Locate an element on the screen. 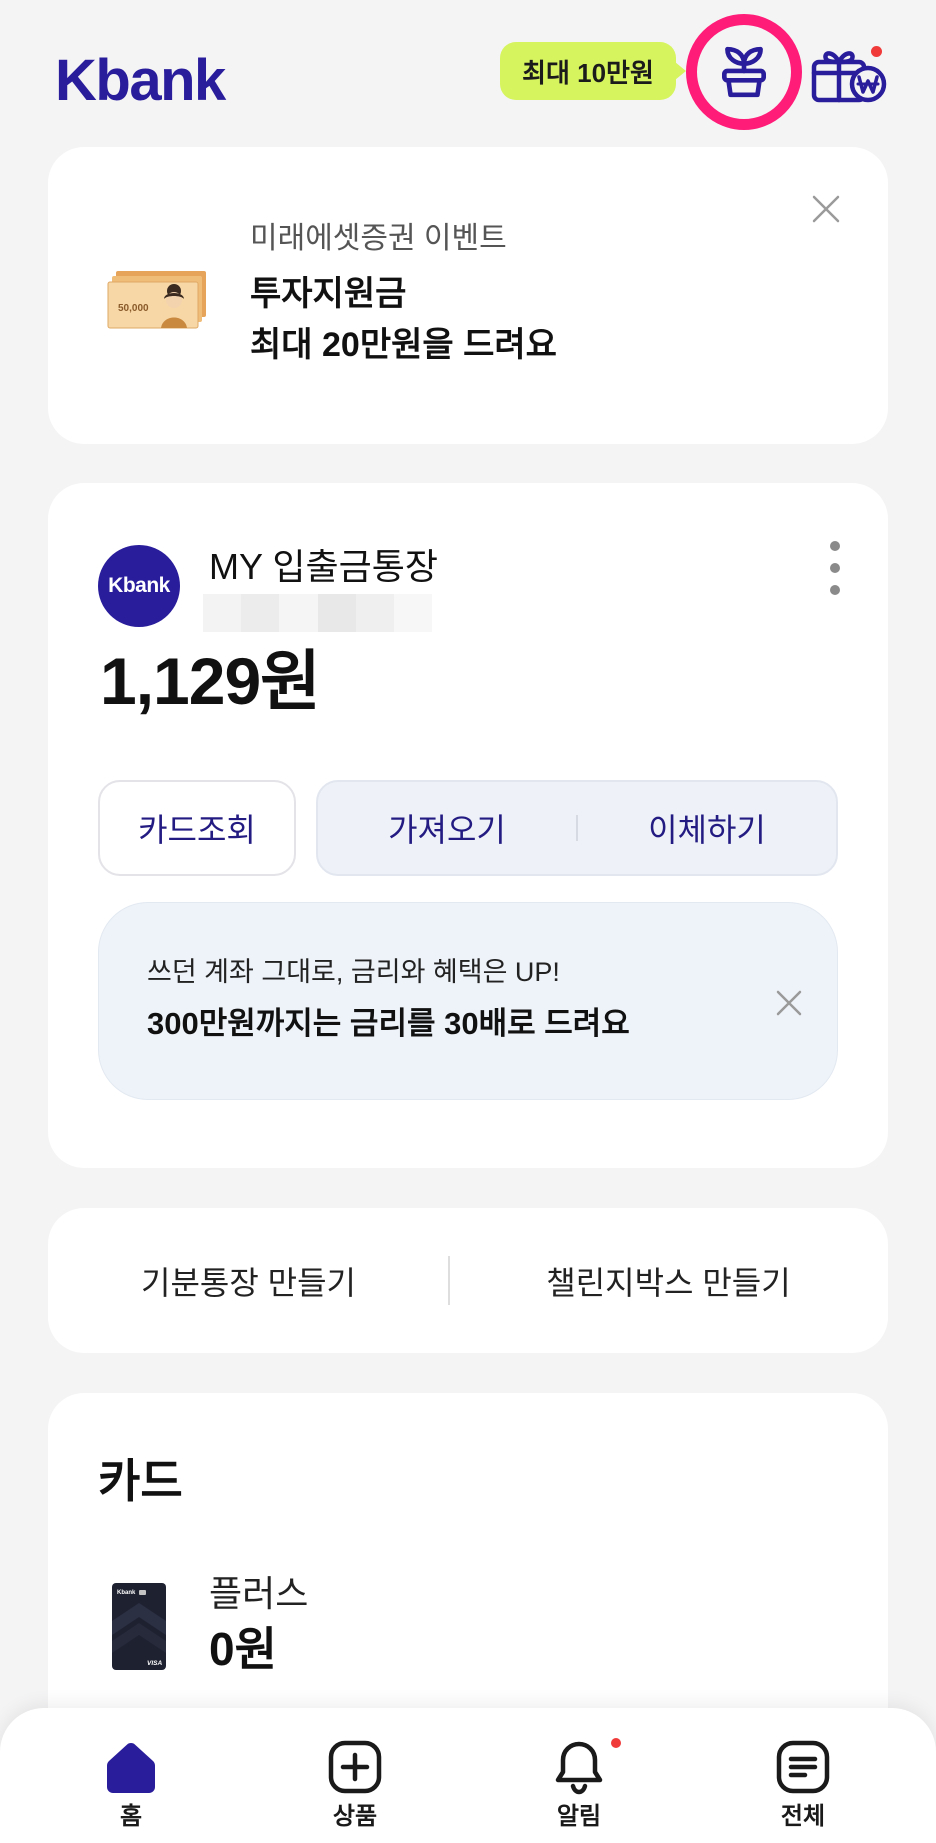 The height and width of the screenshot is (1843, 936). menu-list-icon is located at coordinates (803, 1767).